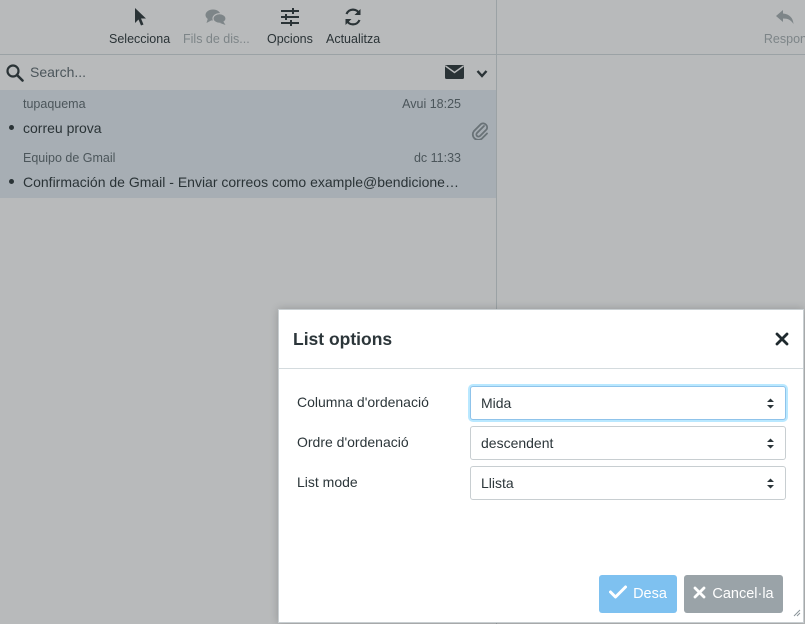 Image resolution: width=805 pixels, height=624 pixels. I want to click on list-mode-row: List mode Llista, so click(541, 483).